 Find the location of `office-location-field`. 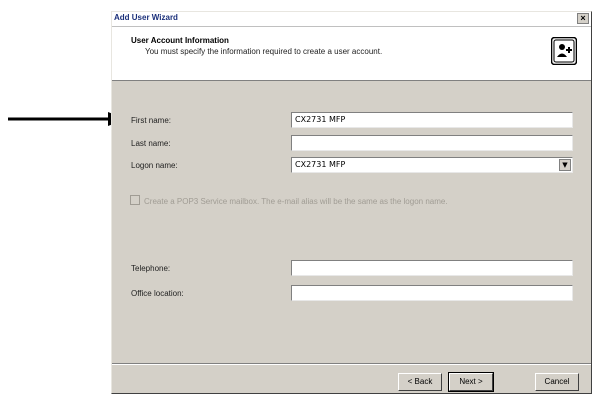

office-location-field is located at coordinates (432, 293).